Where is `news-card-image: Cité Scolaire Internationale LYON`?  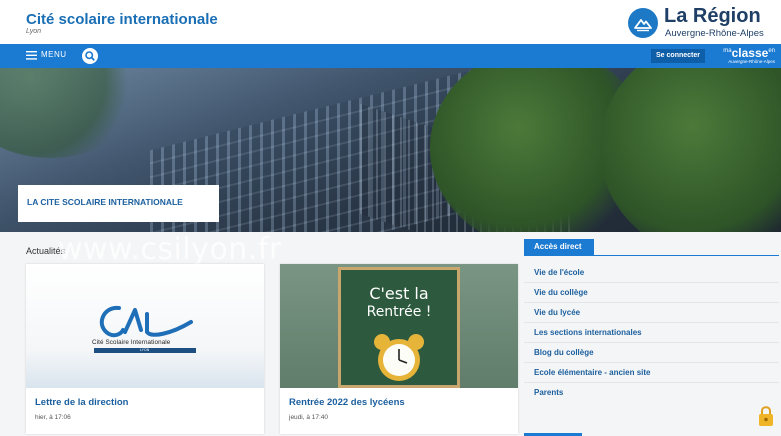
news-card-image: Cité Scolaire Internationale LYON is located at coordinates (145, 326).